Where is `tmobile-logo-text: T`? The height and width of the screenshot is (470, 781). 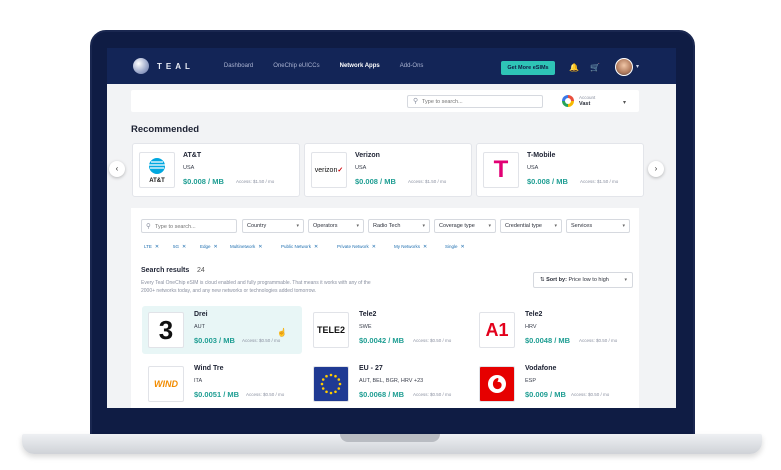
tmobile-logo-text: T is located at coordinates (501, 169).